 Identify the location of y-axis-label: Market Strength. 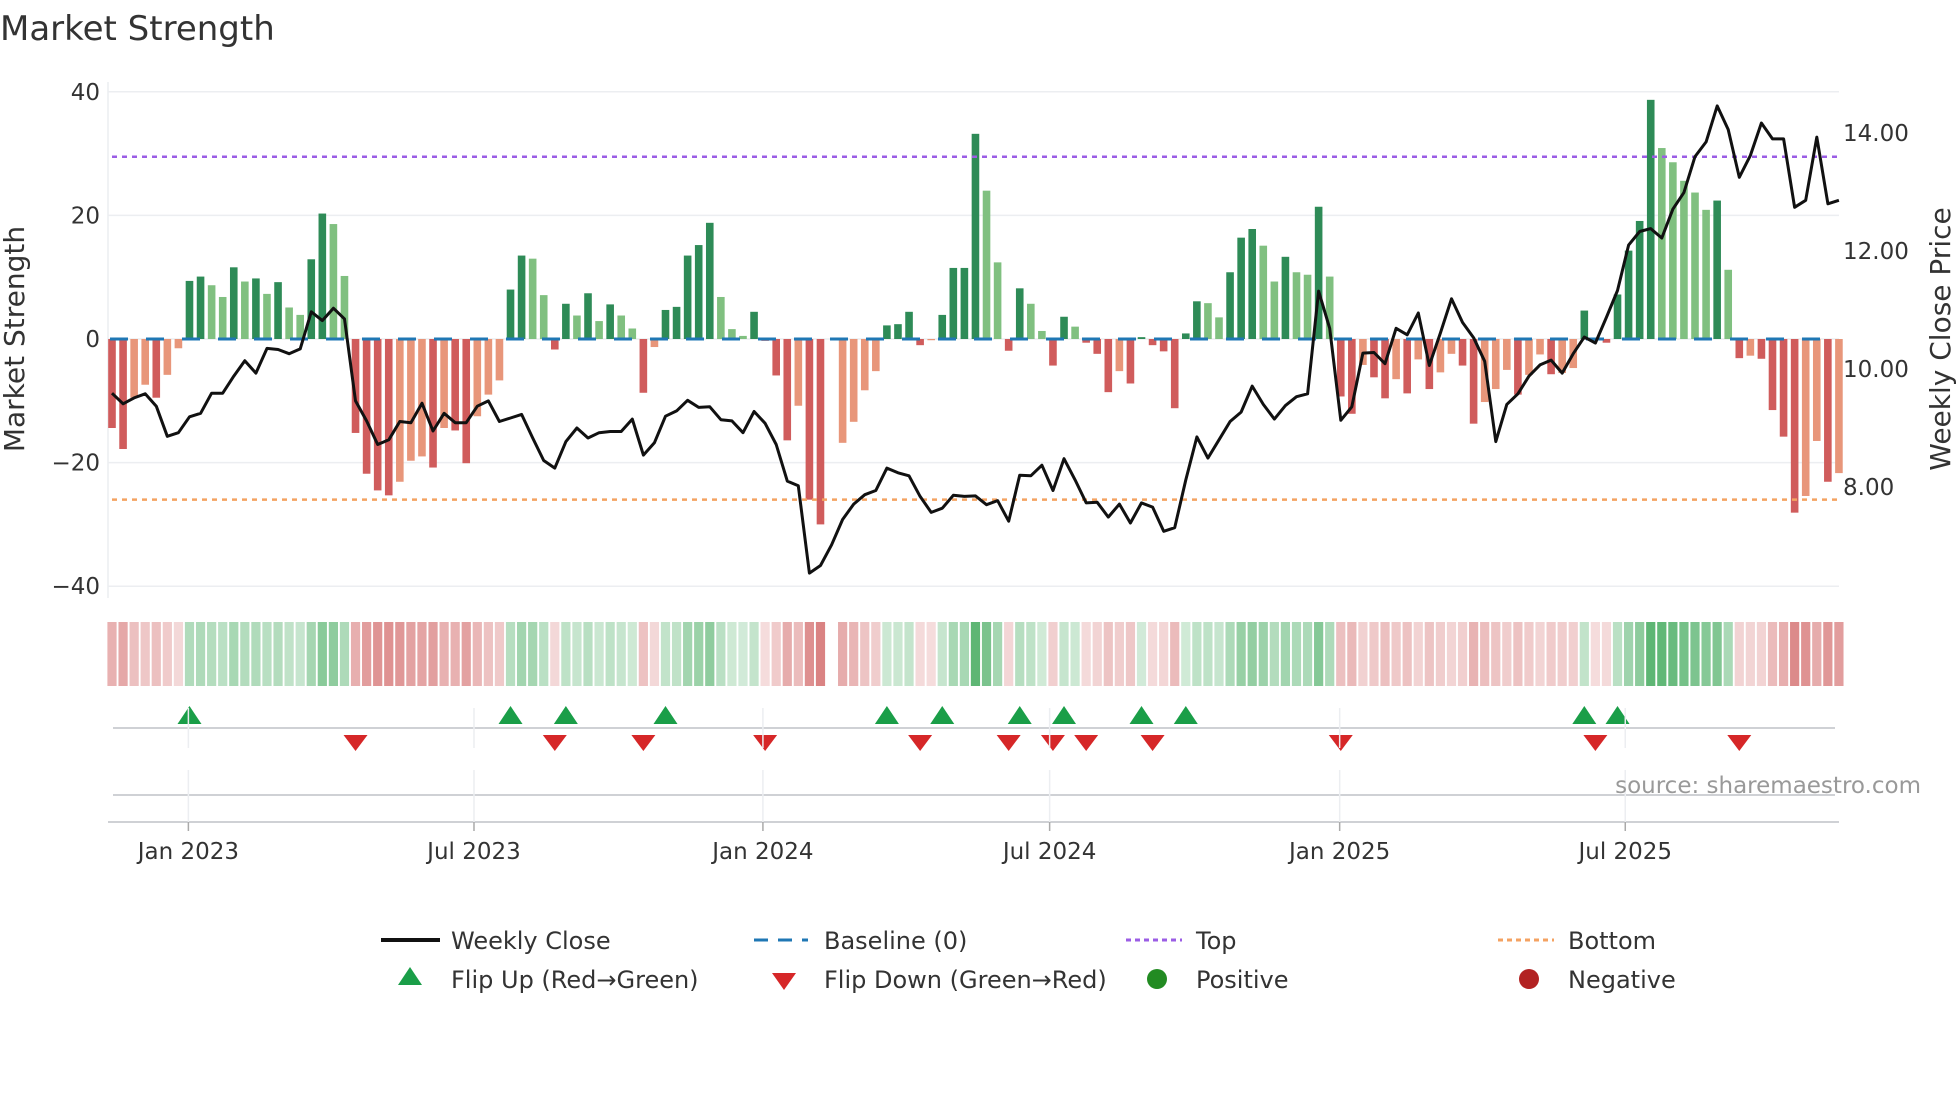
(15, 339).